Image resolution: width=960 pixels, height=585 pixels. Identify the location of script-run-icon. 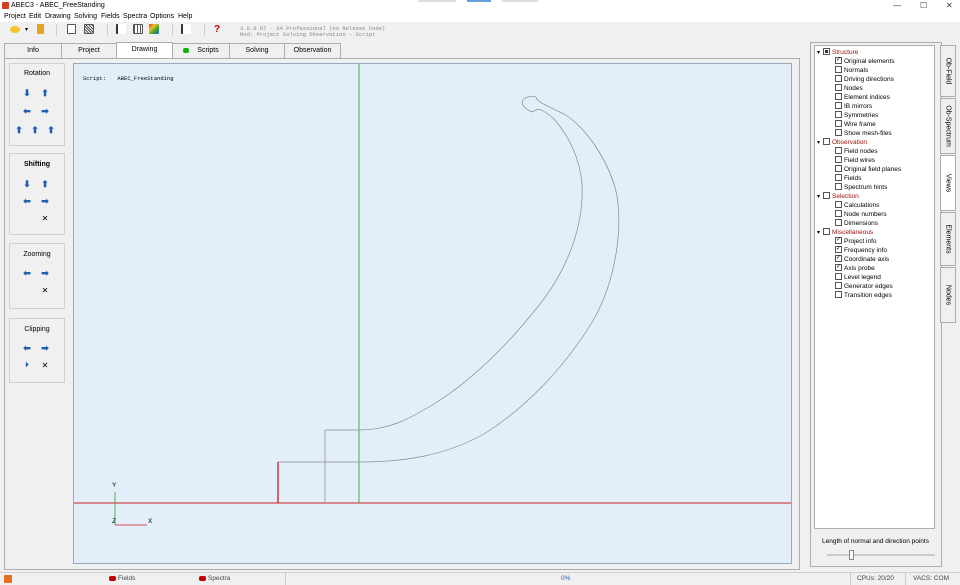
(186, 29).